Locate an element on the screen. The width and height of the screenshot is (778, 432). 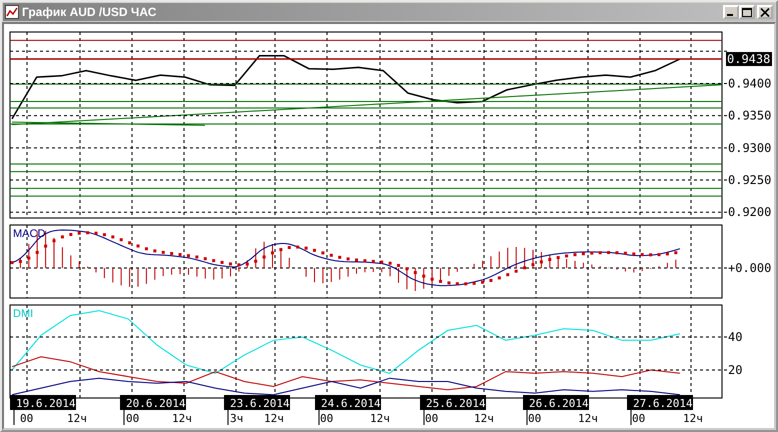
date-label: 23.6.2014 is located at coordinates (257, 402).